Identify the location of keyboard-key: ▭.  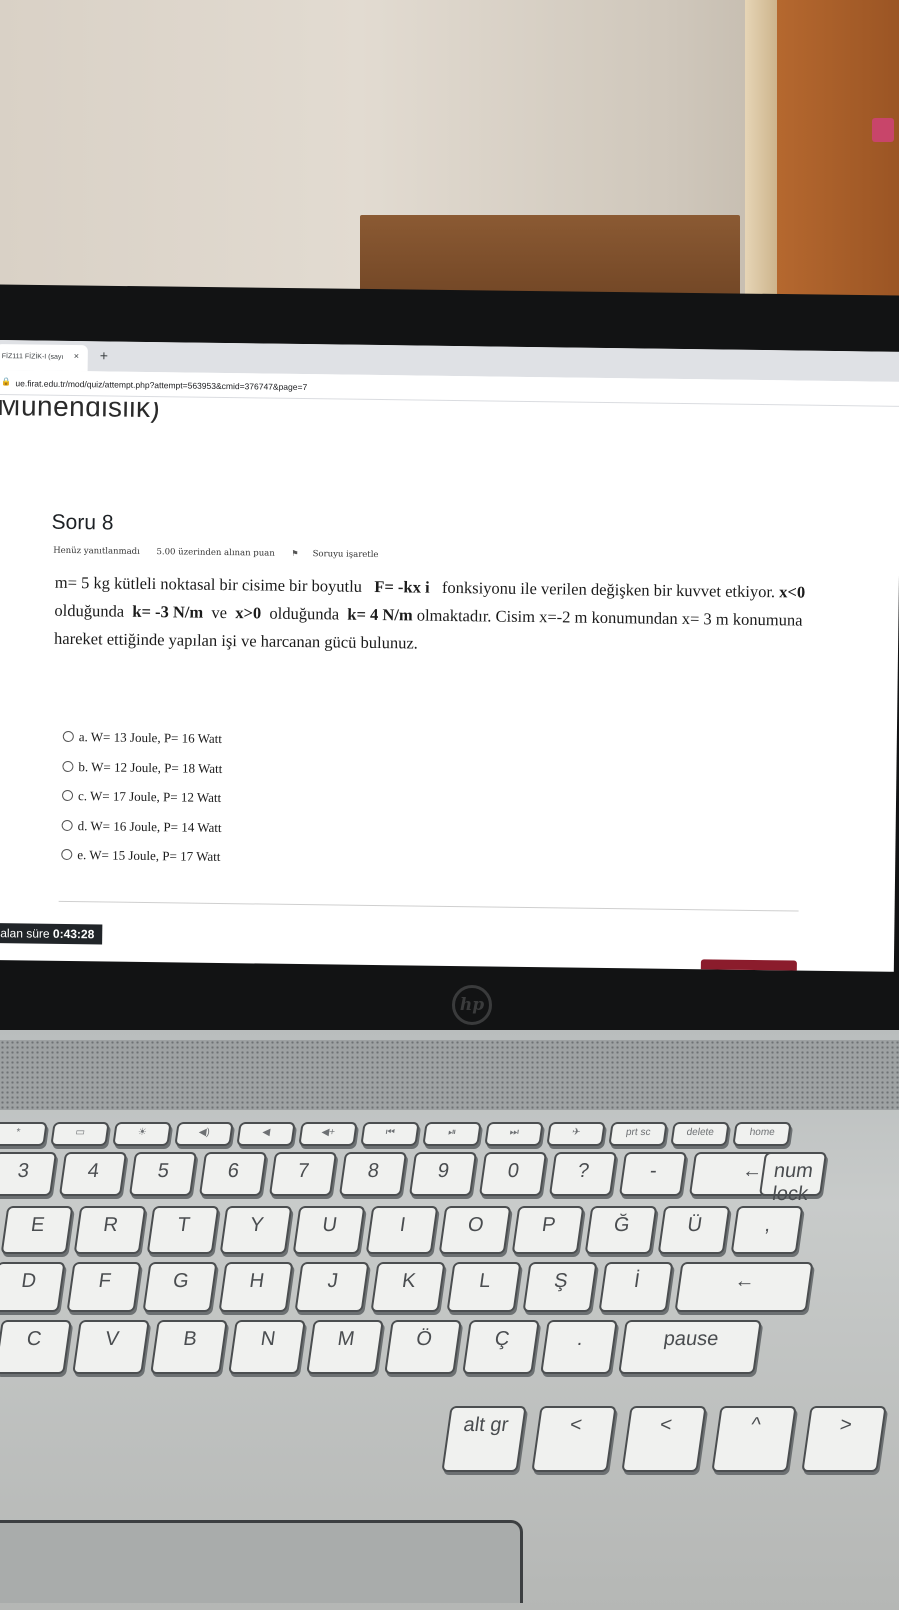
(79, 1134).